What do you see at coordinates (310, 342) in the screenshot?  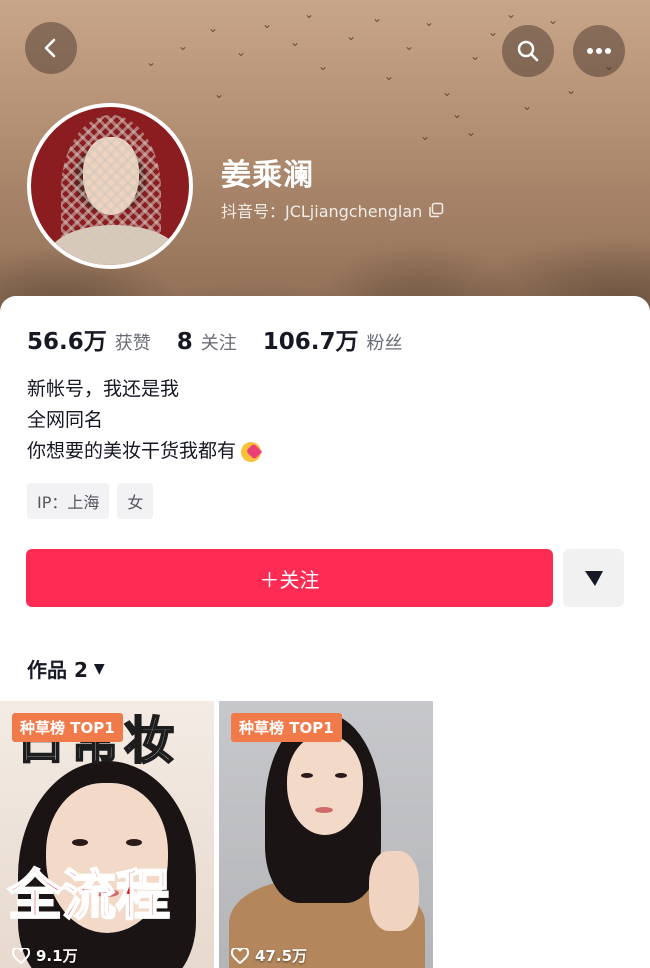 I see `stat-value: 106.7万` at bounding box center [310, 342].